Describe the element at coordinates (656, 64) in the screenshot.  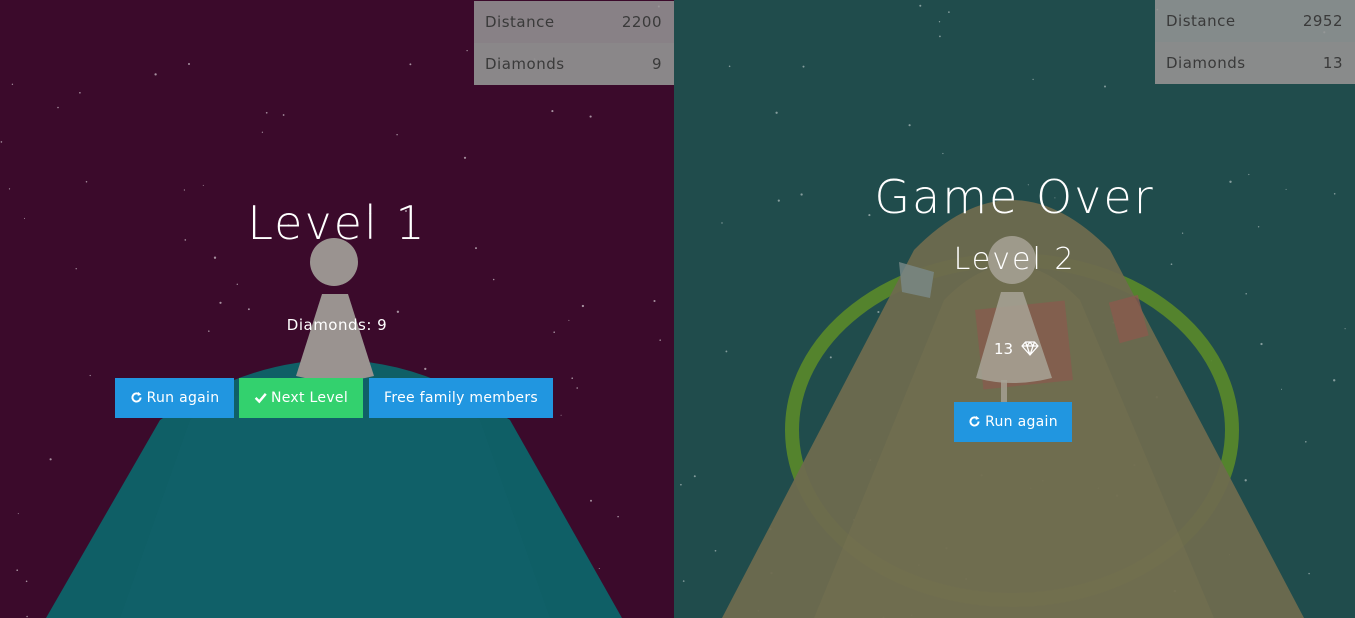
I see `diamonds-value: 9` at that location.